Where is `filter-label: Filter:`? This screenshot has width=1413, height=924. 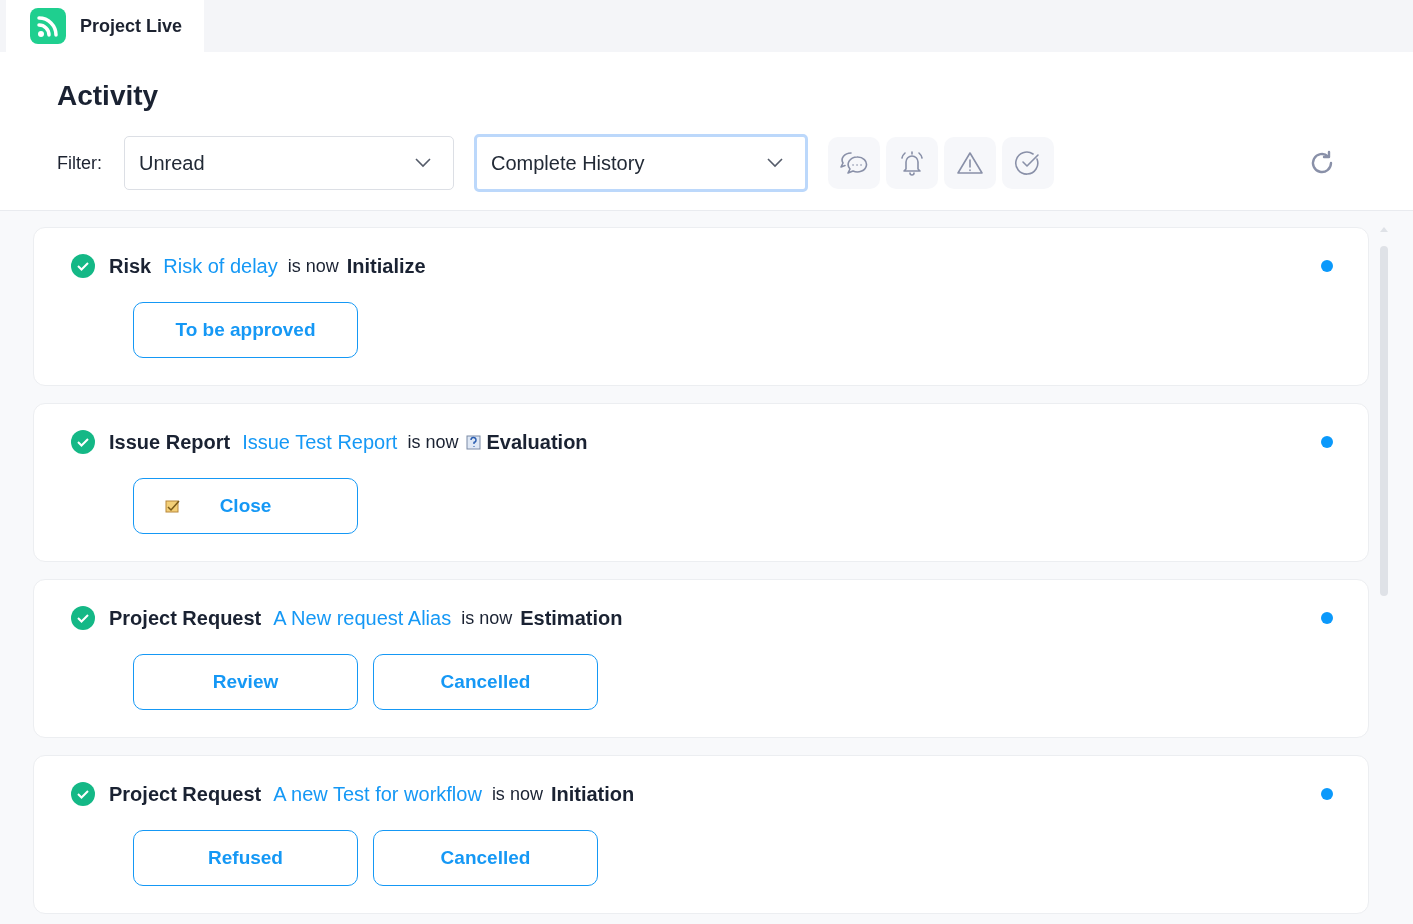
filter-label: Filter: is located at coordinates (80, 163).